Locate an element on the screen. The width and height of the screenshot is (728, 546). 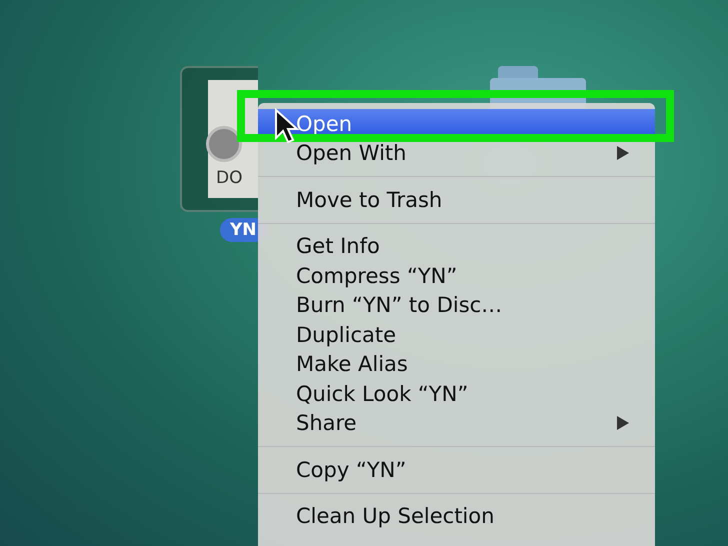
menu-item: Duplicate is located at coordinates (456, 335).